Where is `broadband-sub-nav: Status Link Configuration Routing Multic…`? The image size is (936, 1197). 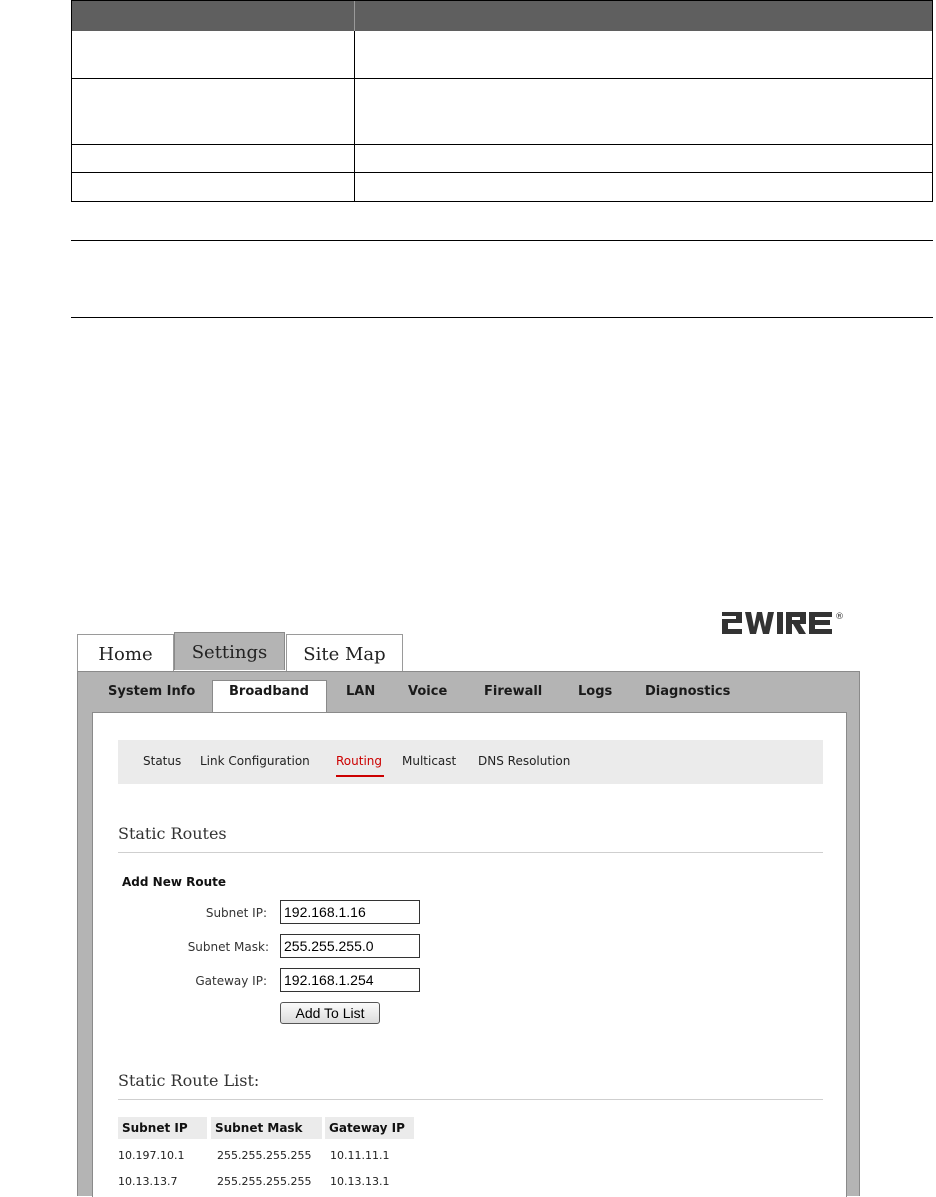 broadband-sub-nav: Status Link Configuration Routing Multic… is located at coordinates (470, 762).